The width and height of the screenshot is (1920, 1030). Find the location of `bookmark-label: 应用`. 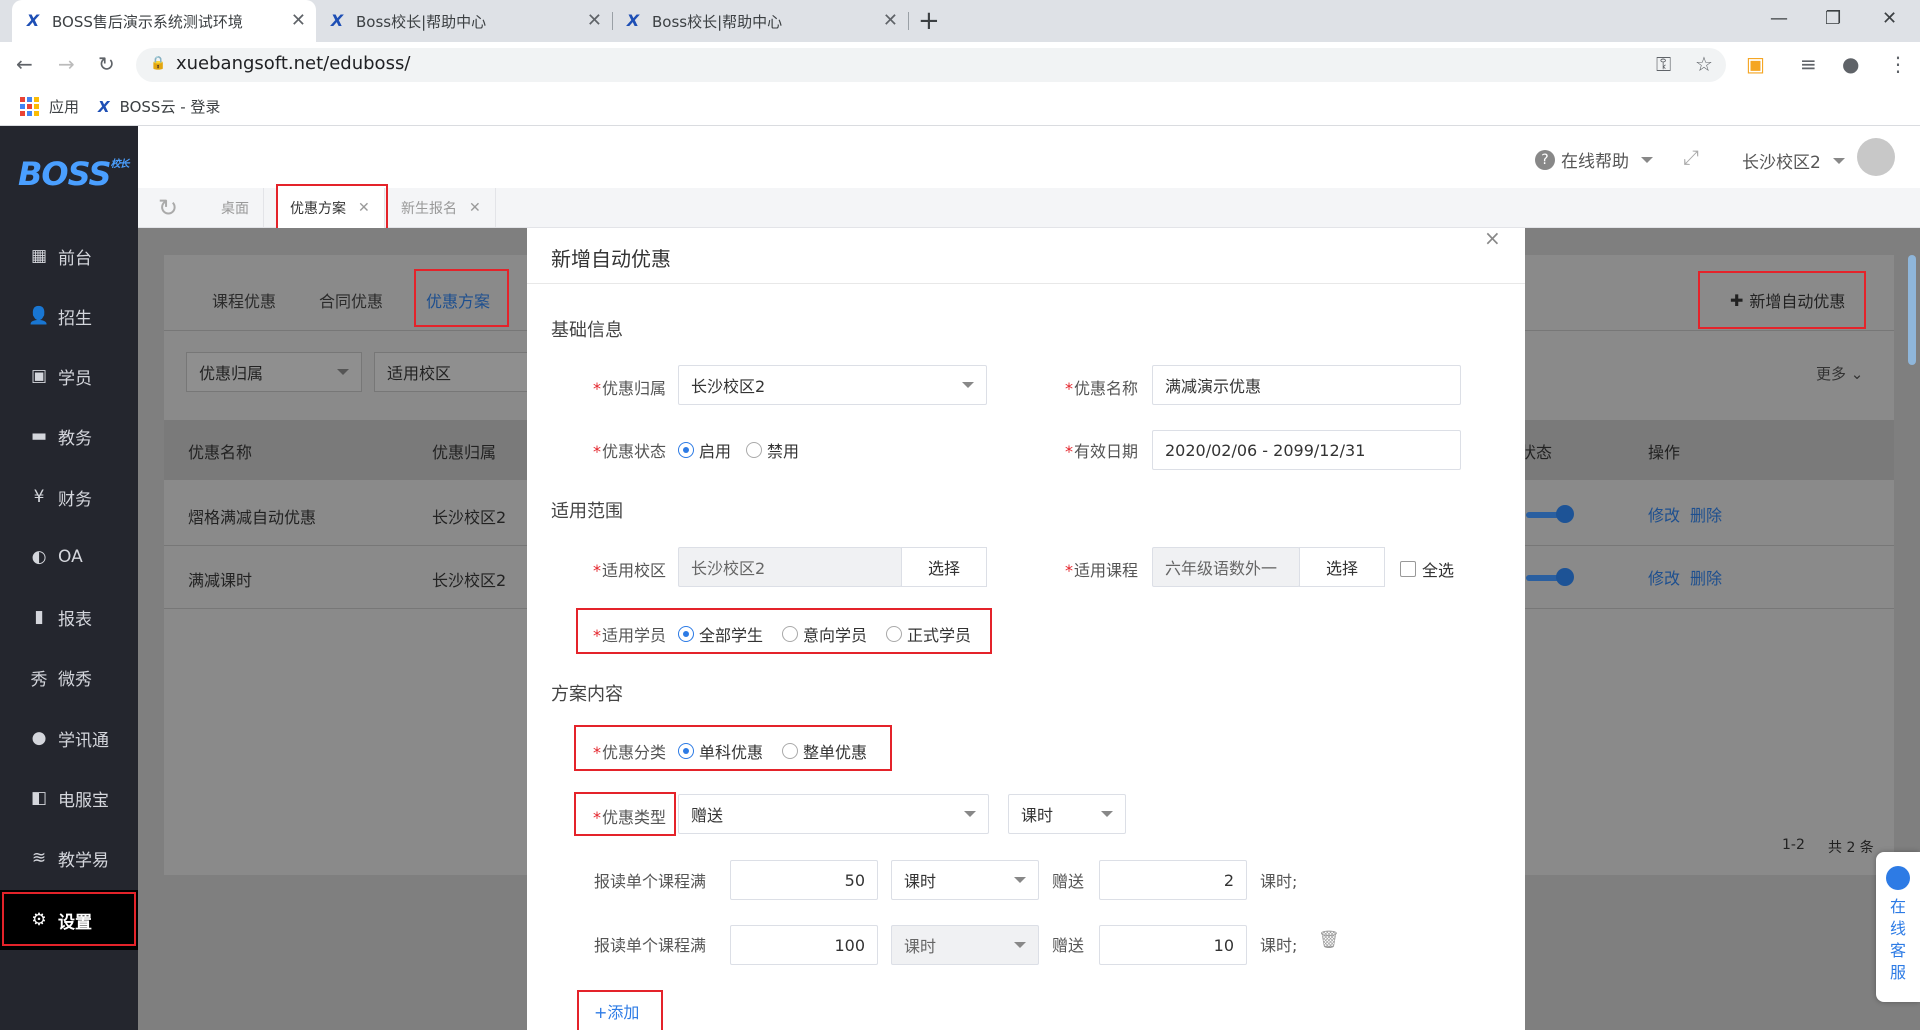

bookmark-label: 应用 is located at coordinates (64, 107).